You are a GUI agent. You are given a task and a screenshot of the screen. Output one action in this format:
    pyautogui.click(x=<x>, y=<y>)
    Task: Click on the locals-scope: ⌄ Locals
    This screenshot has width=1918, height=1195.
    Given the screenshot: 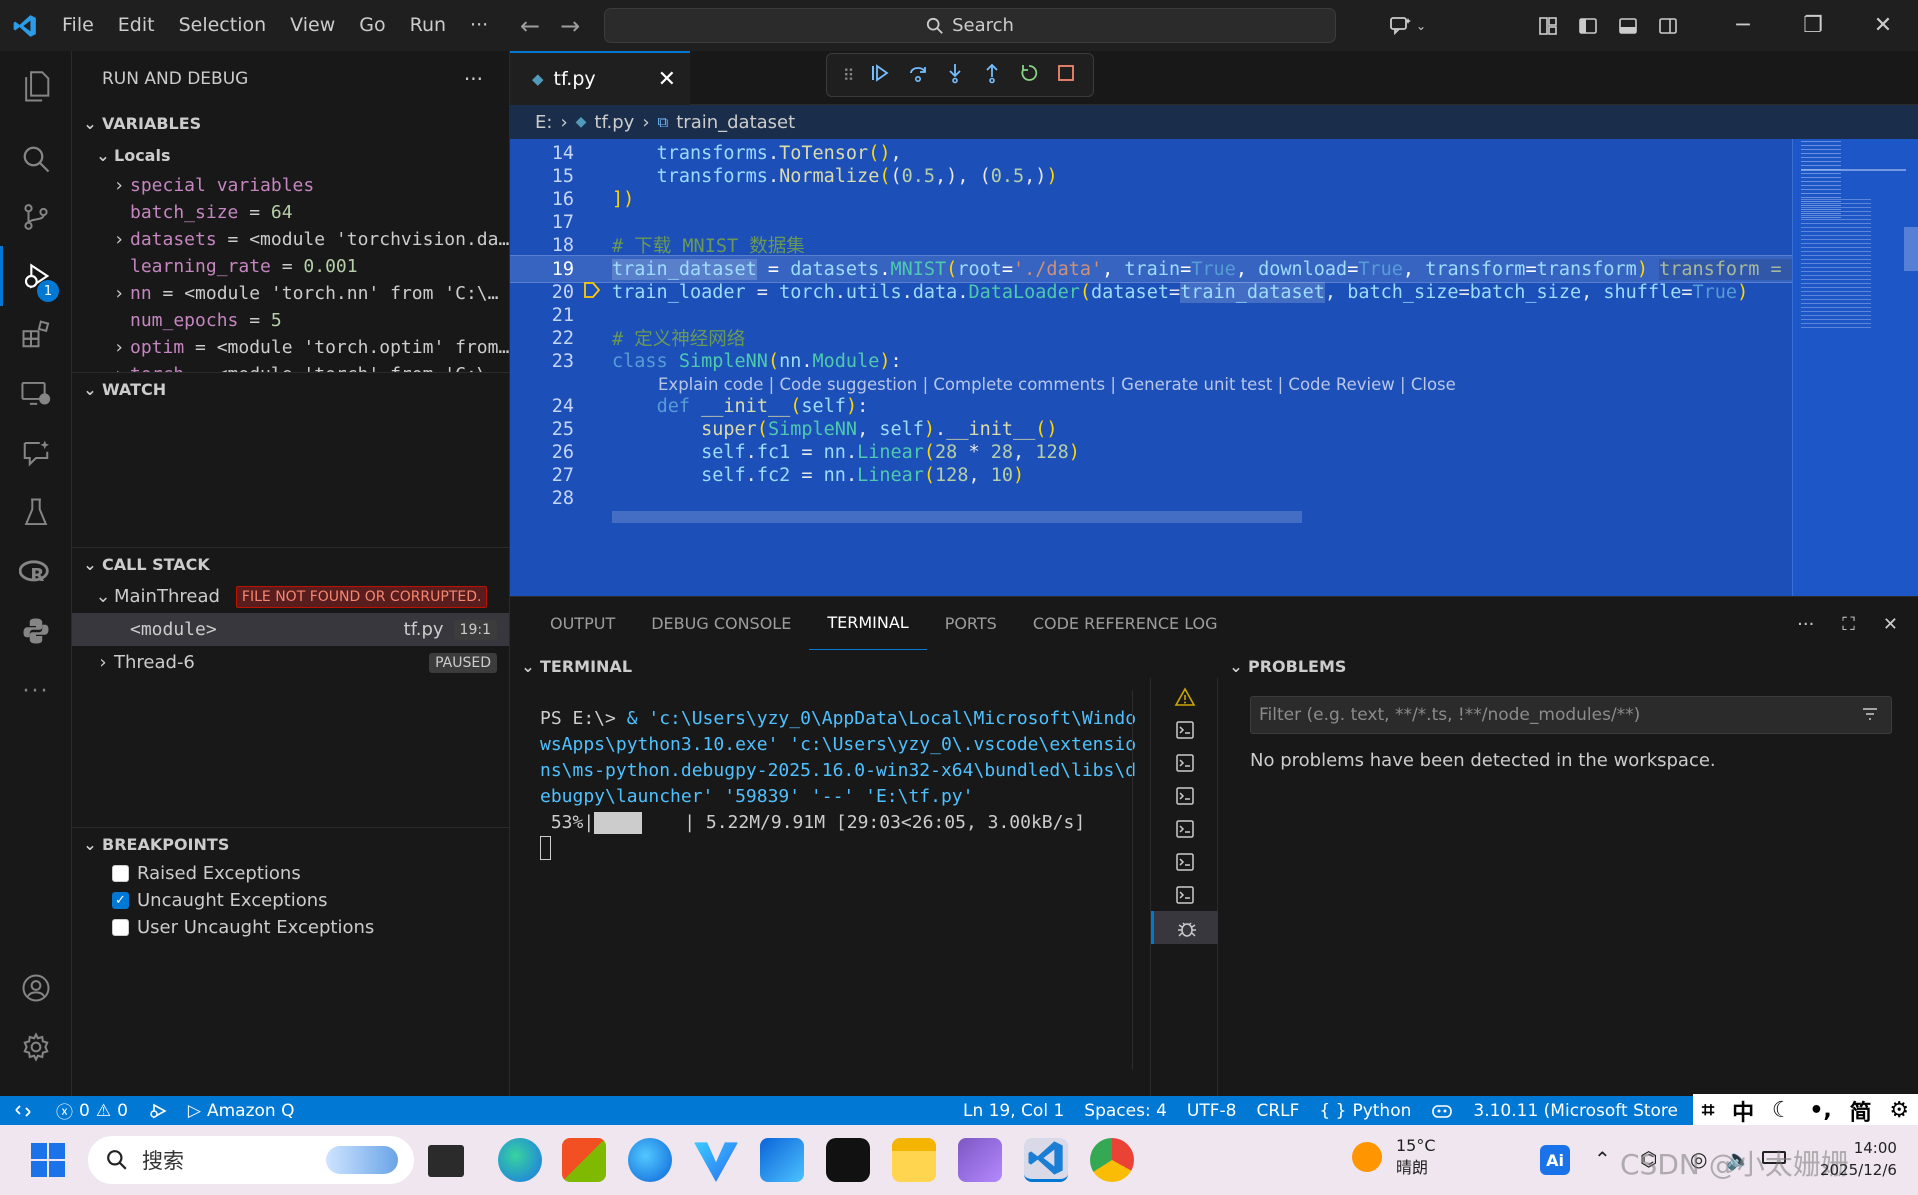 What is the action you would take?
    pyautogui.click(x=290, y=155)
    